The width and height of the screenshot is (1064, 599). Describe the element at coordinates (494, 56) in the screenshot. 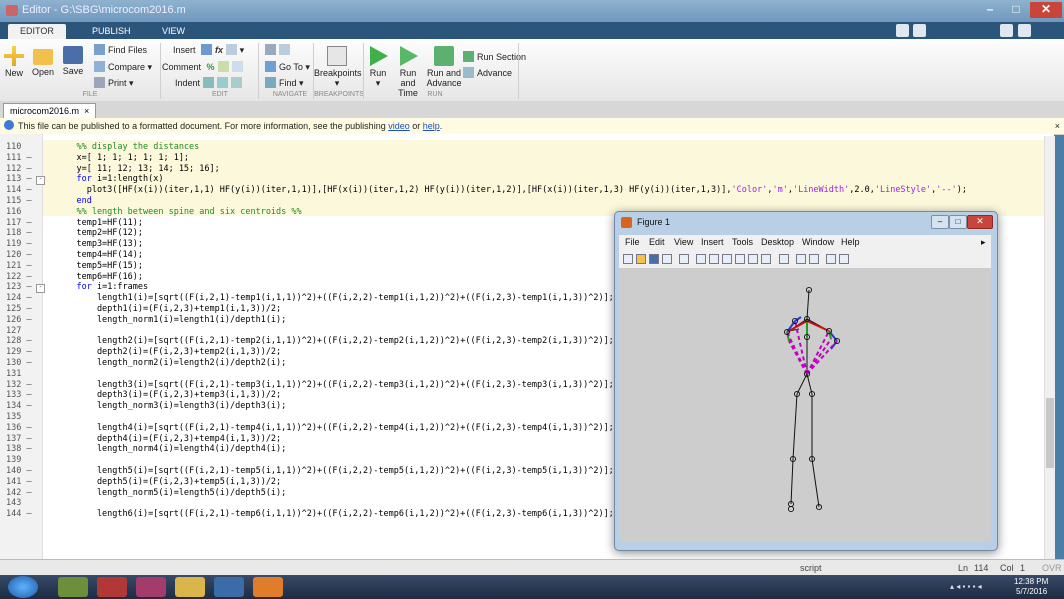

I see `run-section-button: Run Section` at that location.